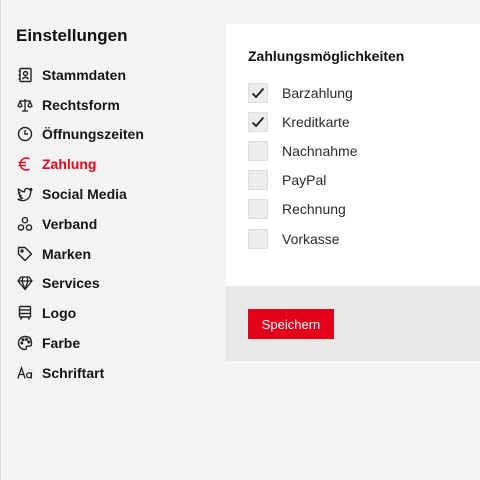  I want to click on sidebar-item-label: Schriftart, so click(73, 372).